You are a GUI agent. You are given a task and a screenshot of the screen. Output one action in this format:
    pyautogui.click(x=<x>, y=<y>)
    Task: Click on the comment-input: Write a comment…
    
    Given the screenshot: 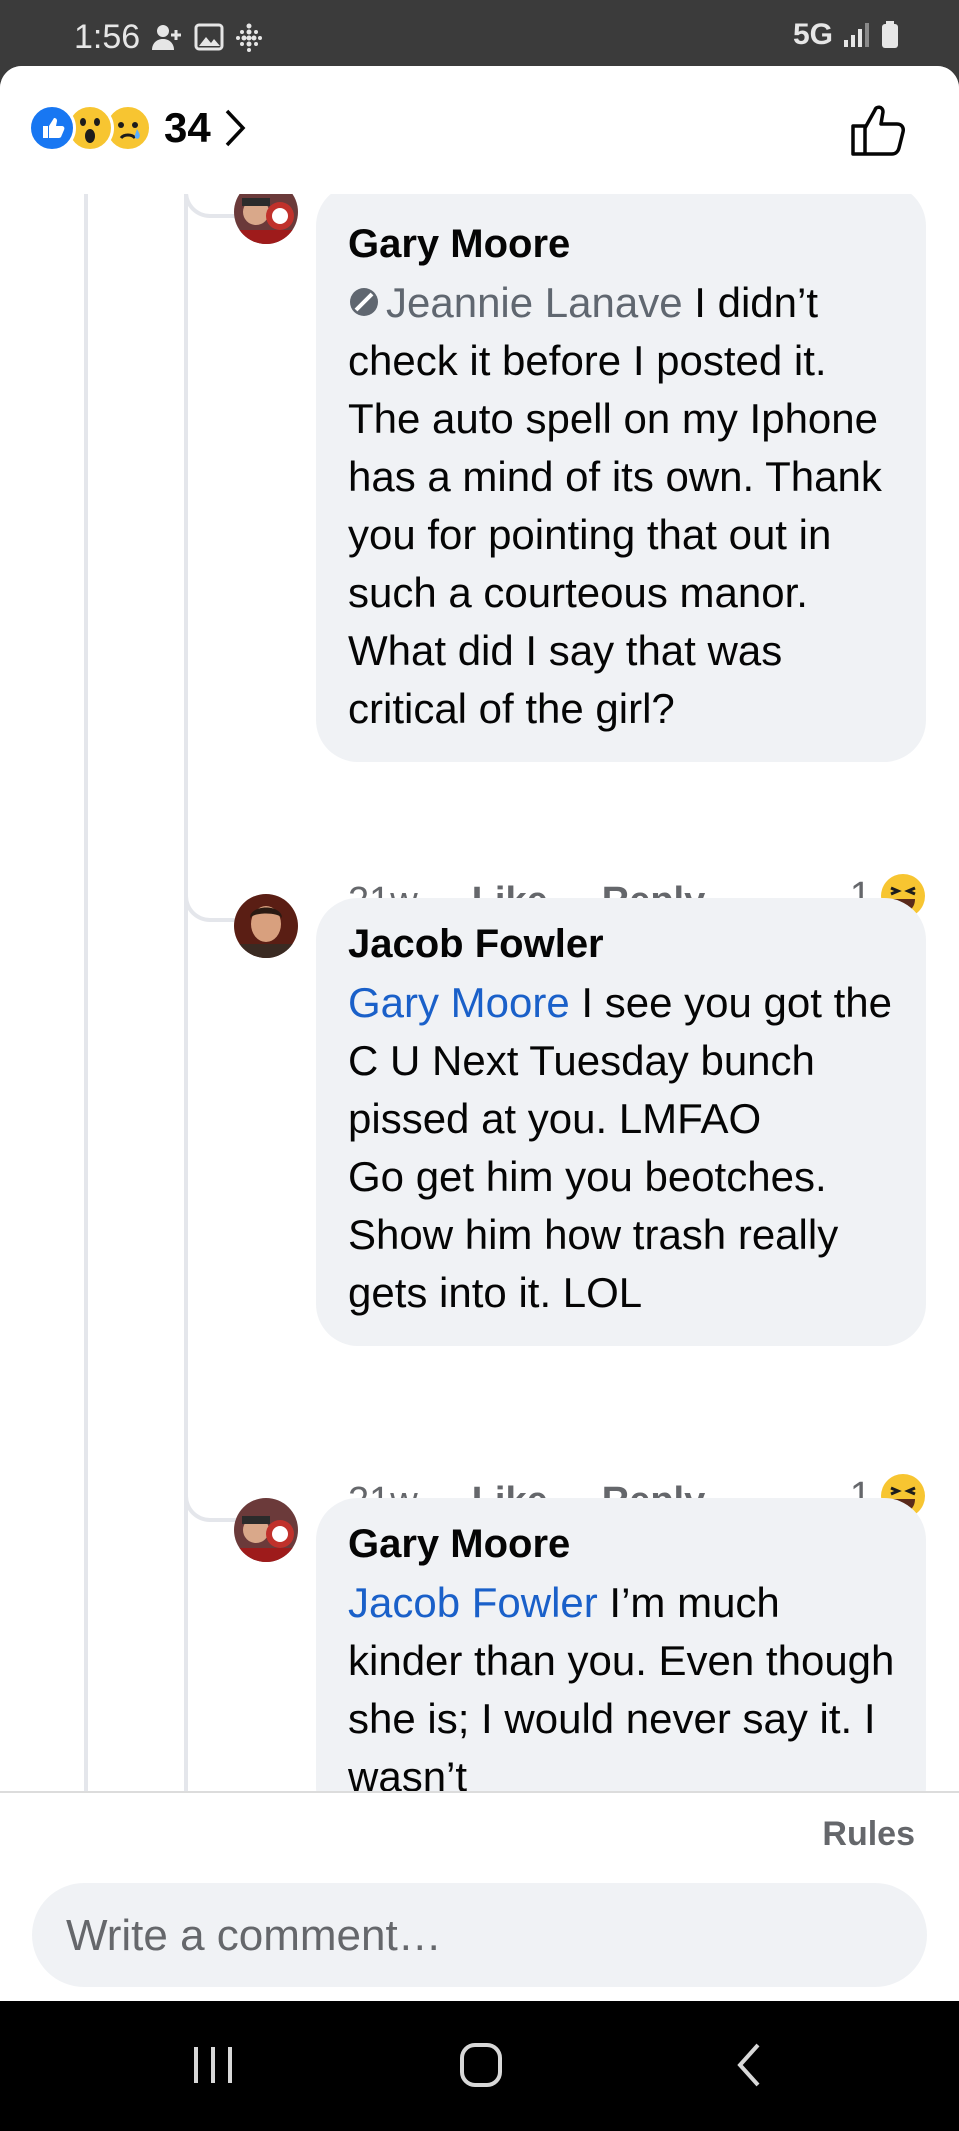 What is the action you would take?
    pyautogui.click(x=479, y=1935)
    